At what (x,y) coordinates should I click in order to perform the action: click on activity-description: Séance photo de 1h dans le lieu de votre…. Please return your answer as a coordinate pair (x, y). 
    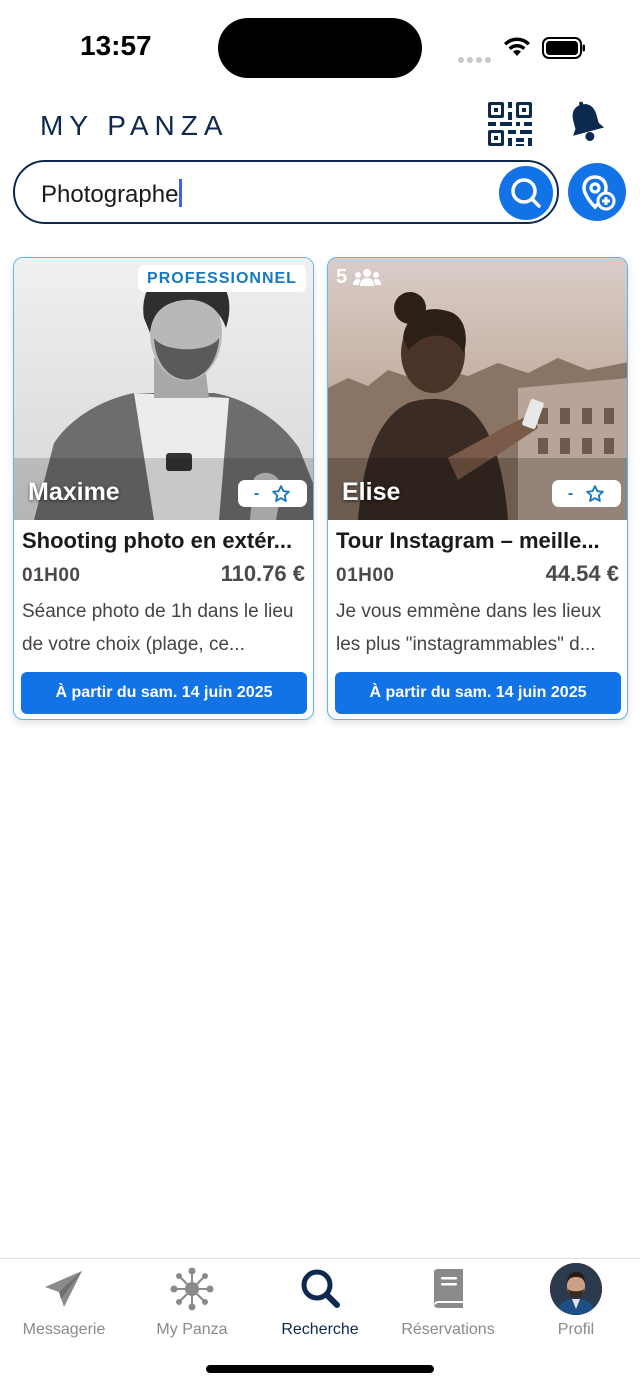
    Looking at the image, I should click on (158, 628).